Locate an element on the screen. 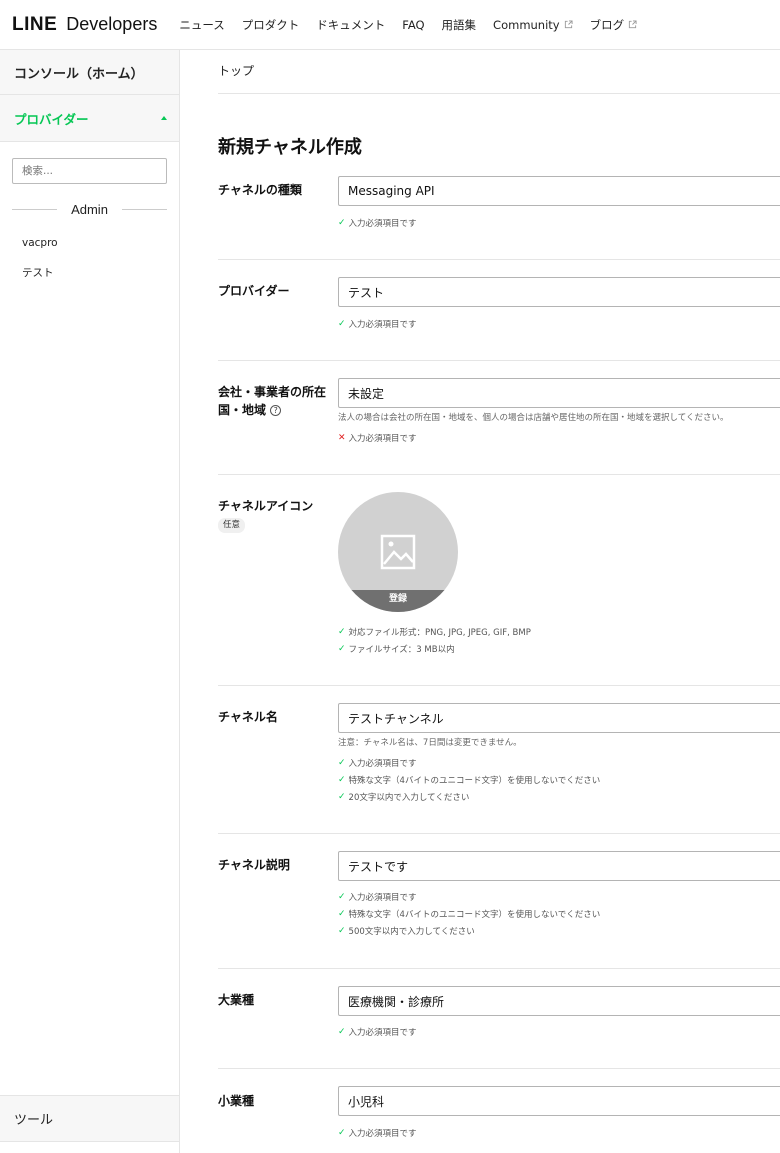  channel-description-input is located at coordinates (559, 866).